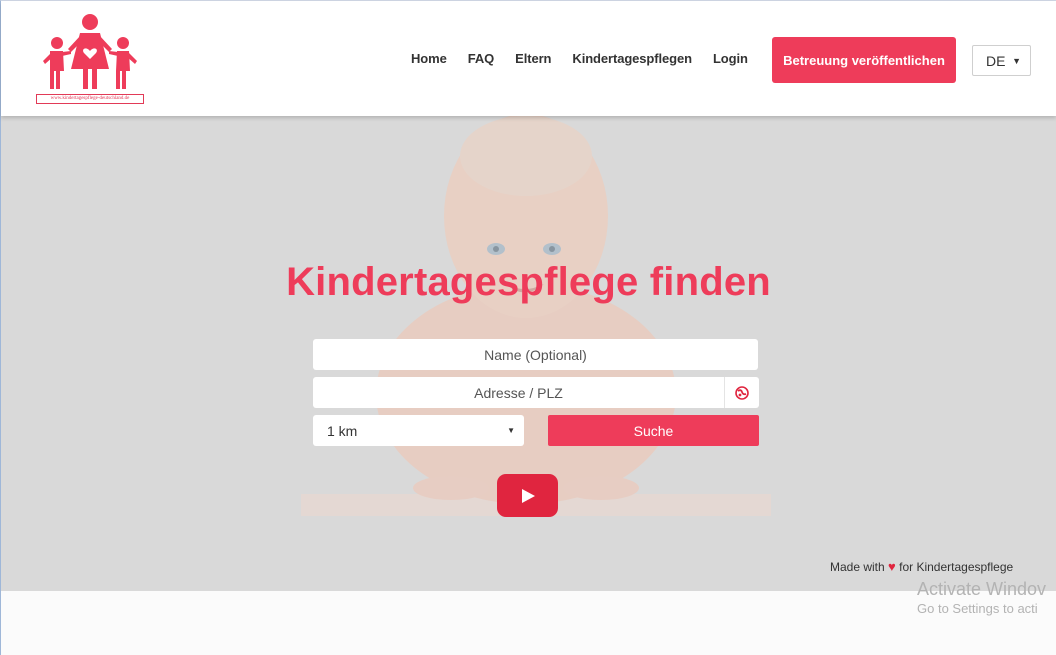 The height and width of the screenshot is (655, 1056). Describe the element at coordinates (528, 282) in the screenshot. I see `hero-title: Kindertagespflege finden` at that location.